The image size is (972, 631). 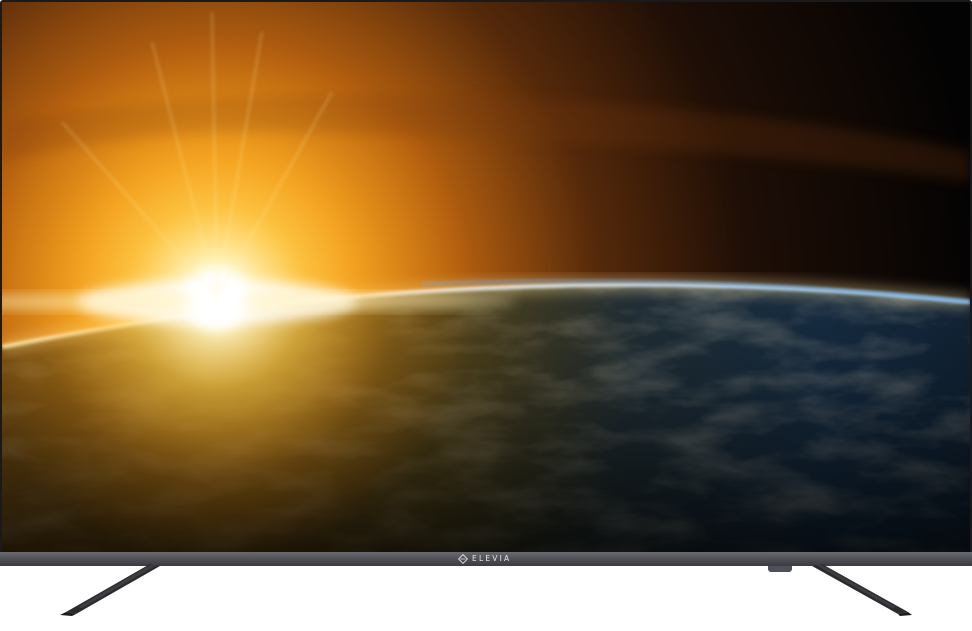 I want to click on right-stand-leg, so click(x=862, y=590).